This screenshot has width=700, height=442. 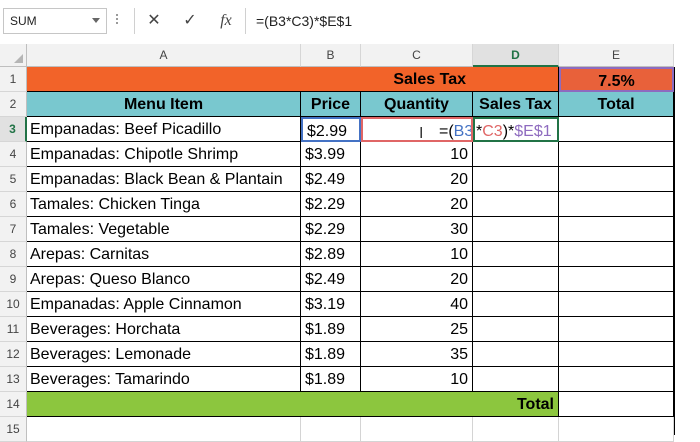 I want to click on quantity-cell: 25, so click(x=417, y=329).